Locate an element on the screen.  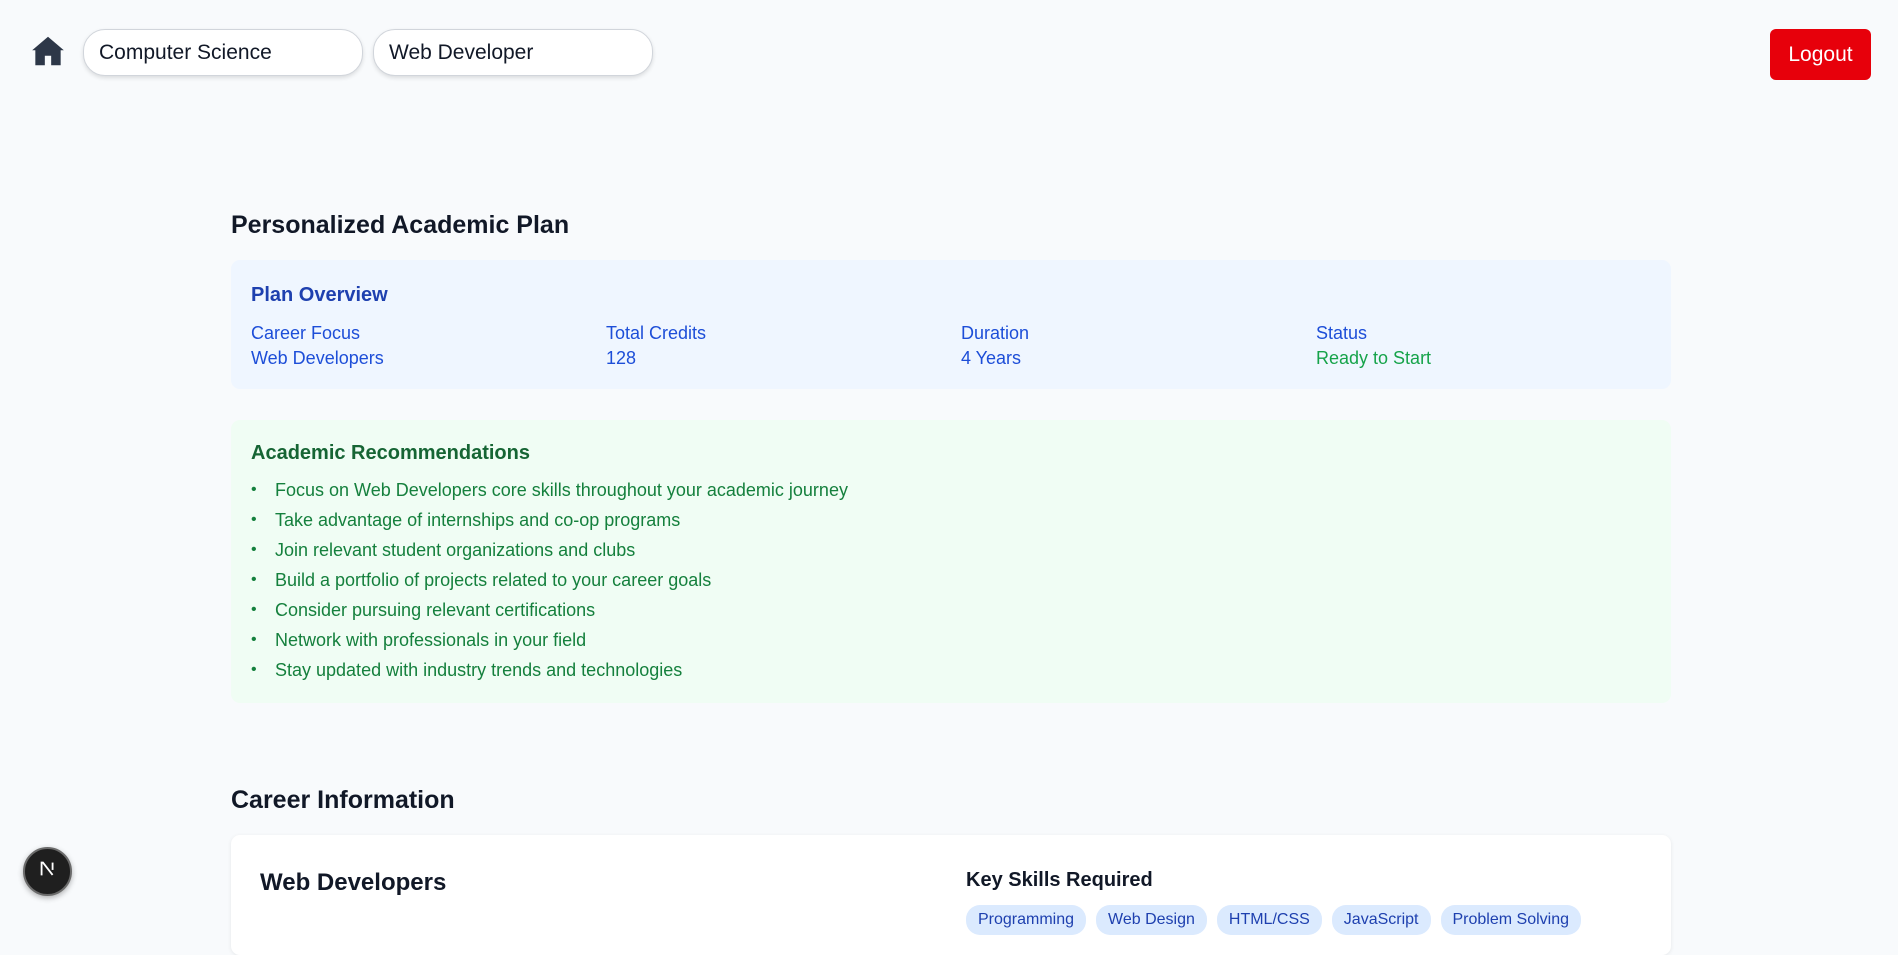
overview-value: 4 Years is located at coordinates (991, 358).